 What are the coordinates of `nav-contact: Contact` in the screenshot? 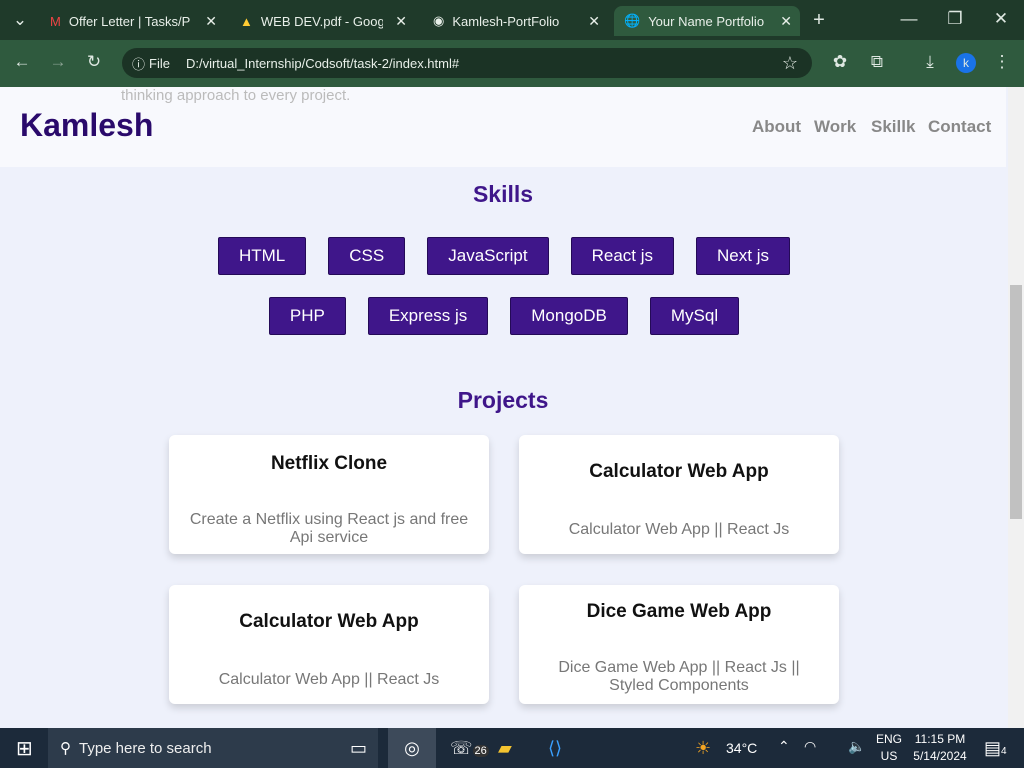 It's located at (959, 127).